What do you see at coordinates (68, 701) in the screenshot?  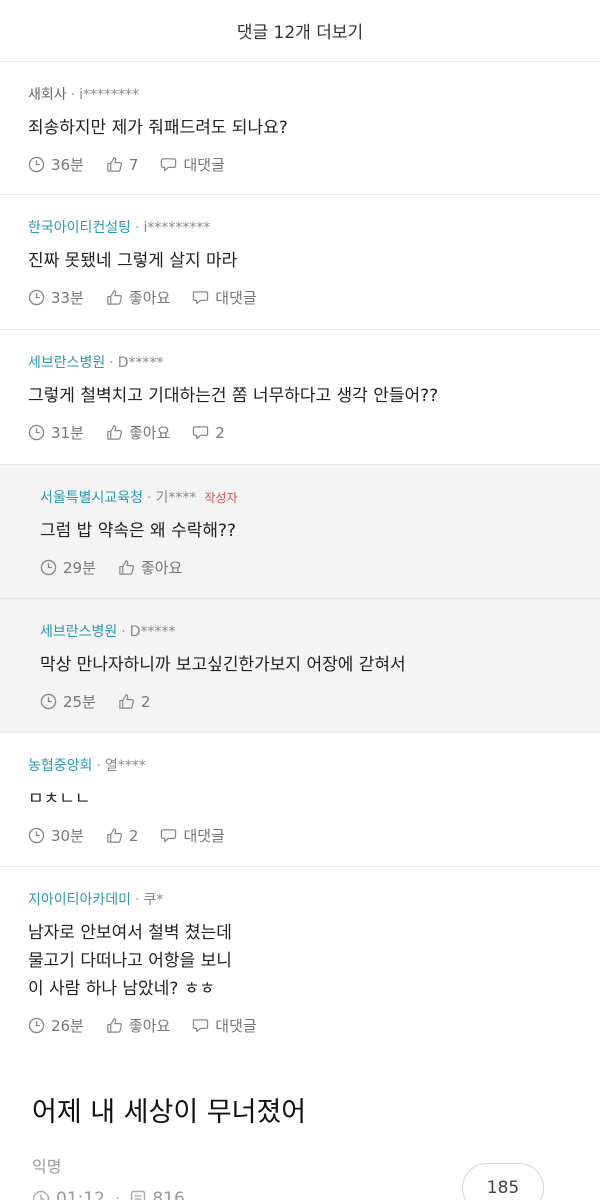 I see `comment-time: 25분` at bounding box center [68, 701].